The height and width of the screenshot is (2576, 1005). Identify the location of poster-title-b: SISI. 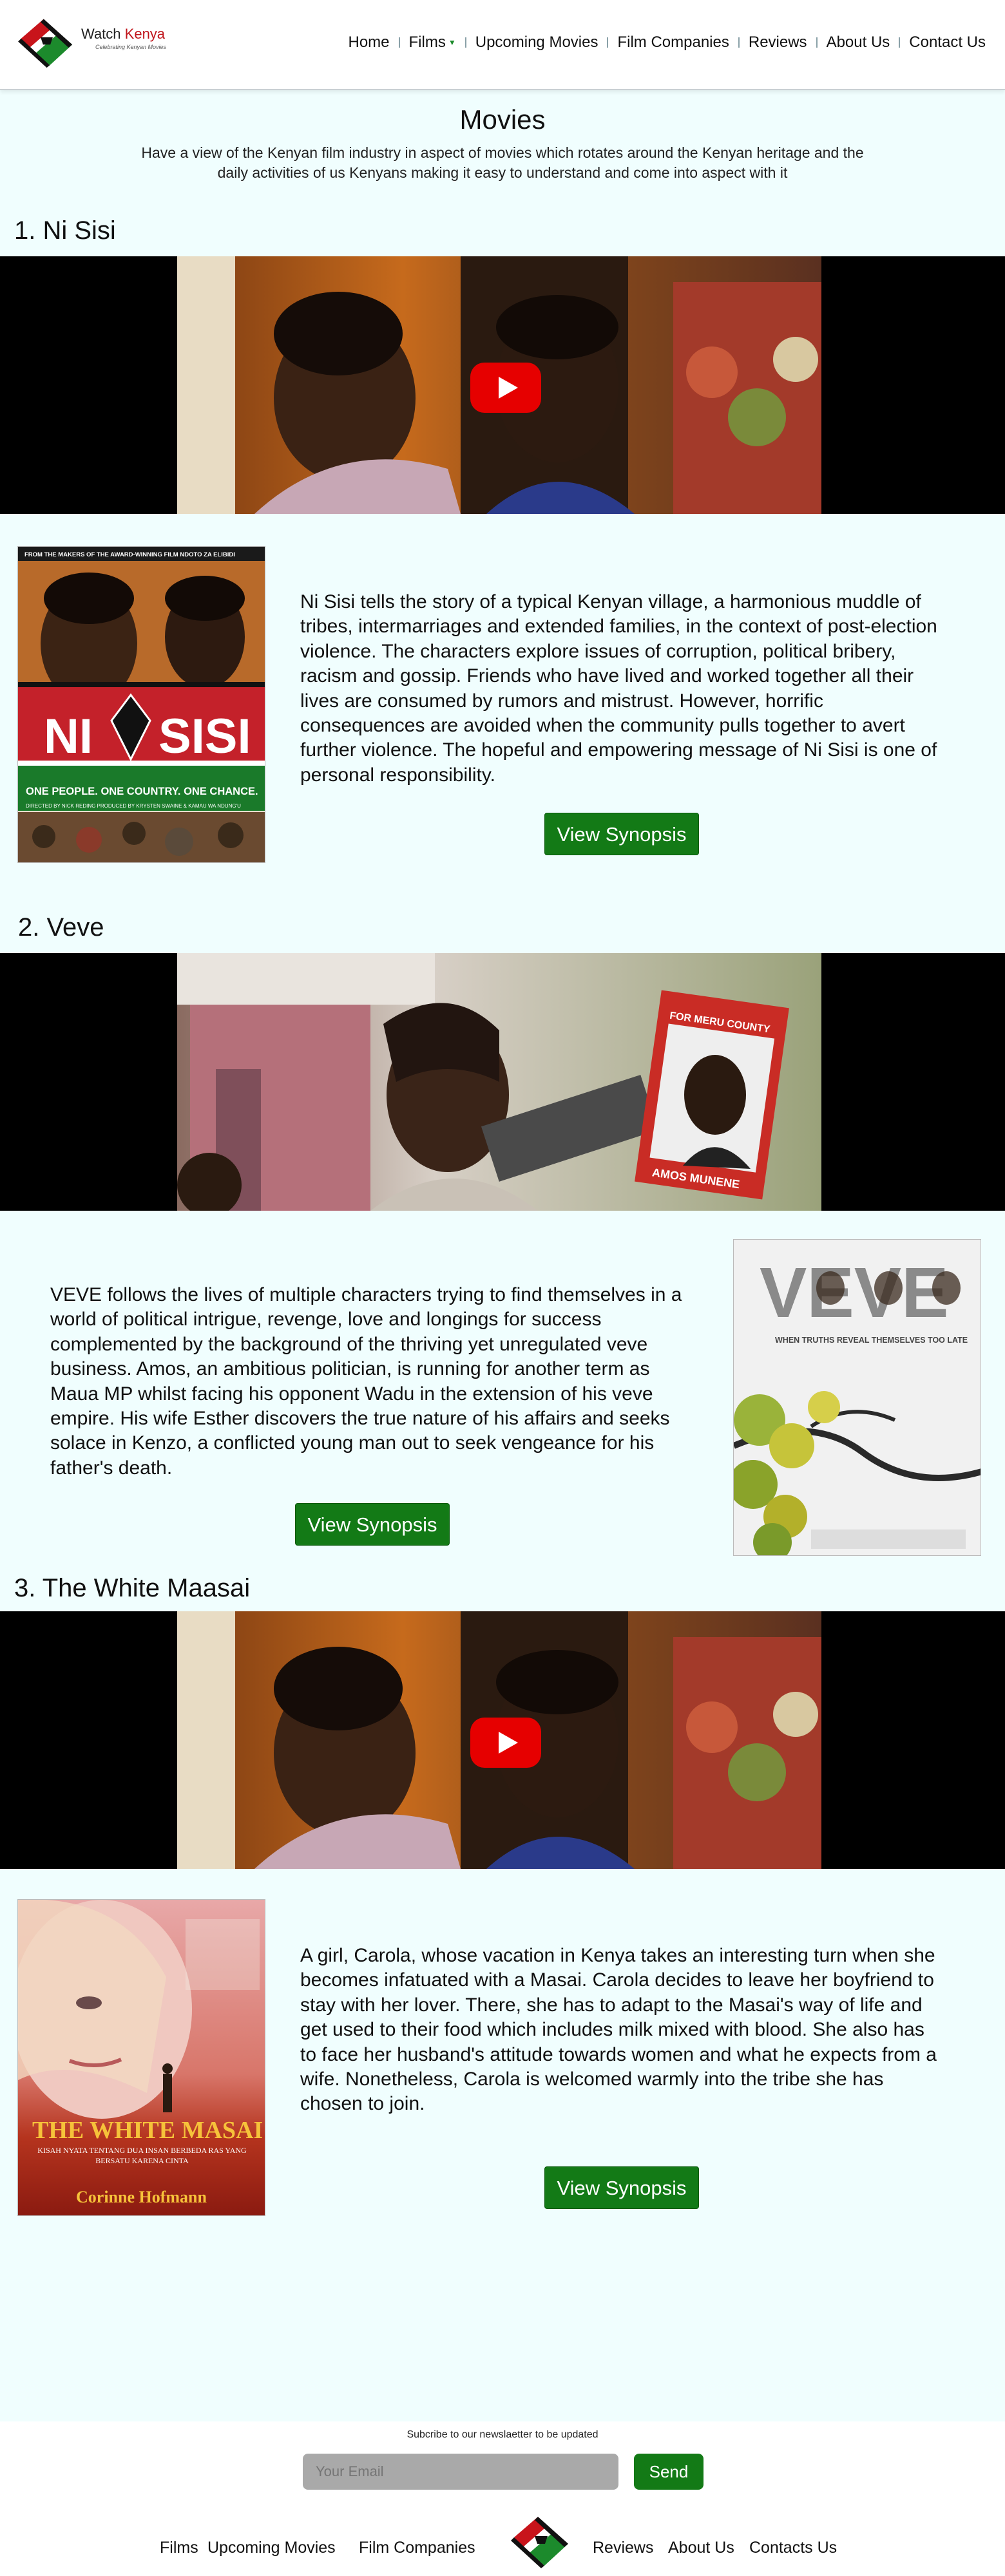
(205, 737).